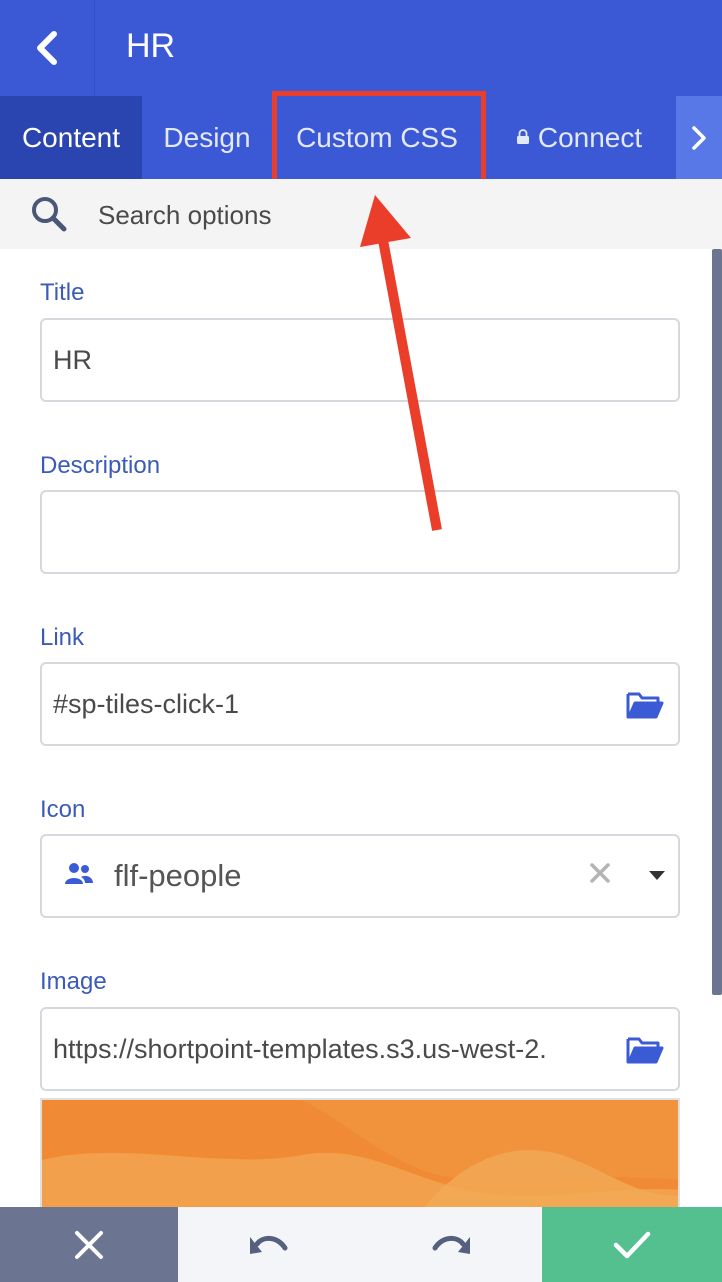 This screenshot has height=1282, width=722. I want to click on icon-value: flf-people, so click(178, 875).